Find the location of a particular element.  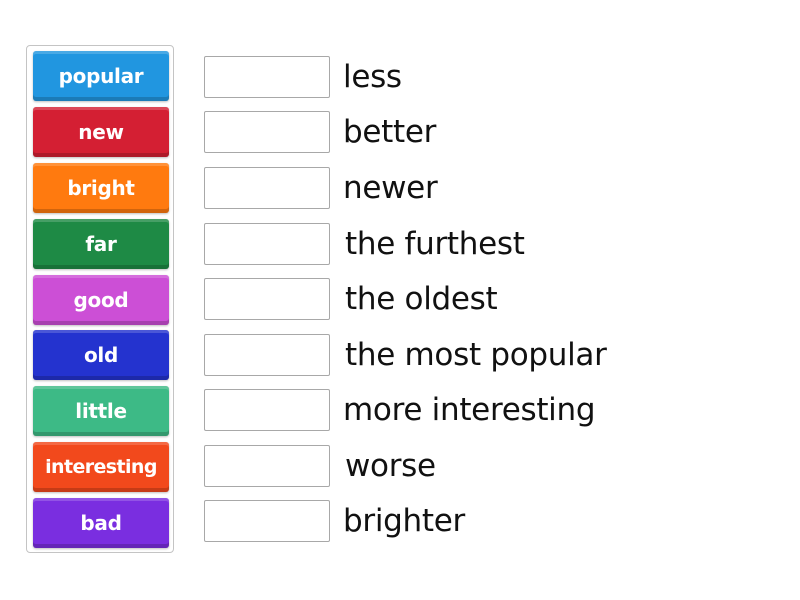

tile-interesting: interesting is located at coordinates (101, 467).